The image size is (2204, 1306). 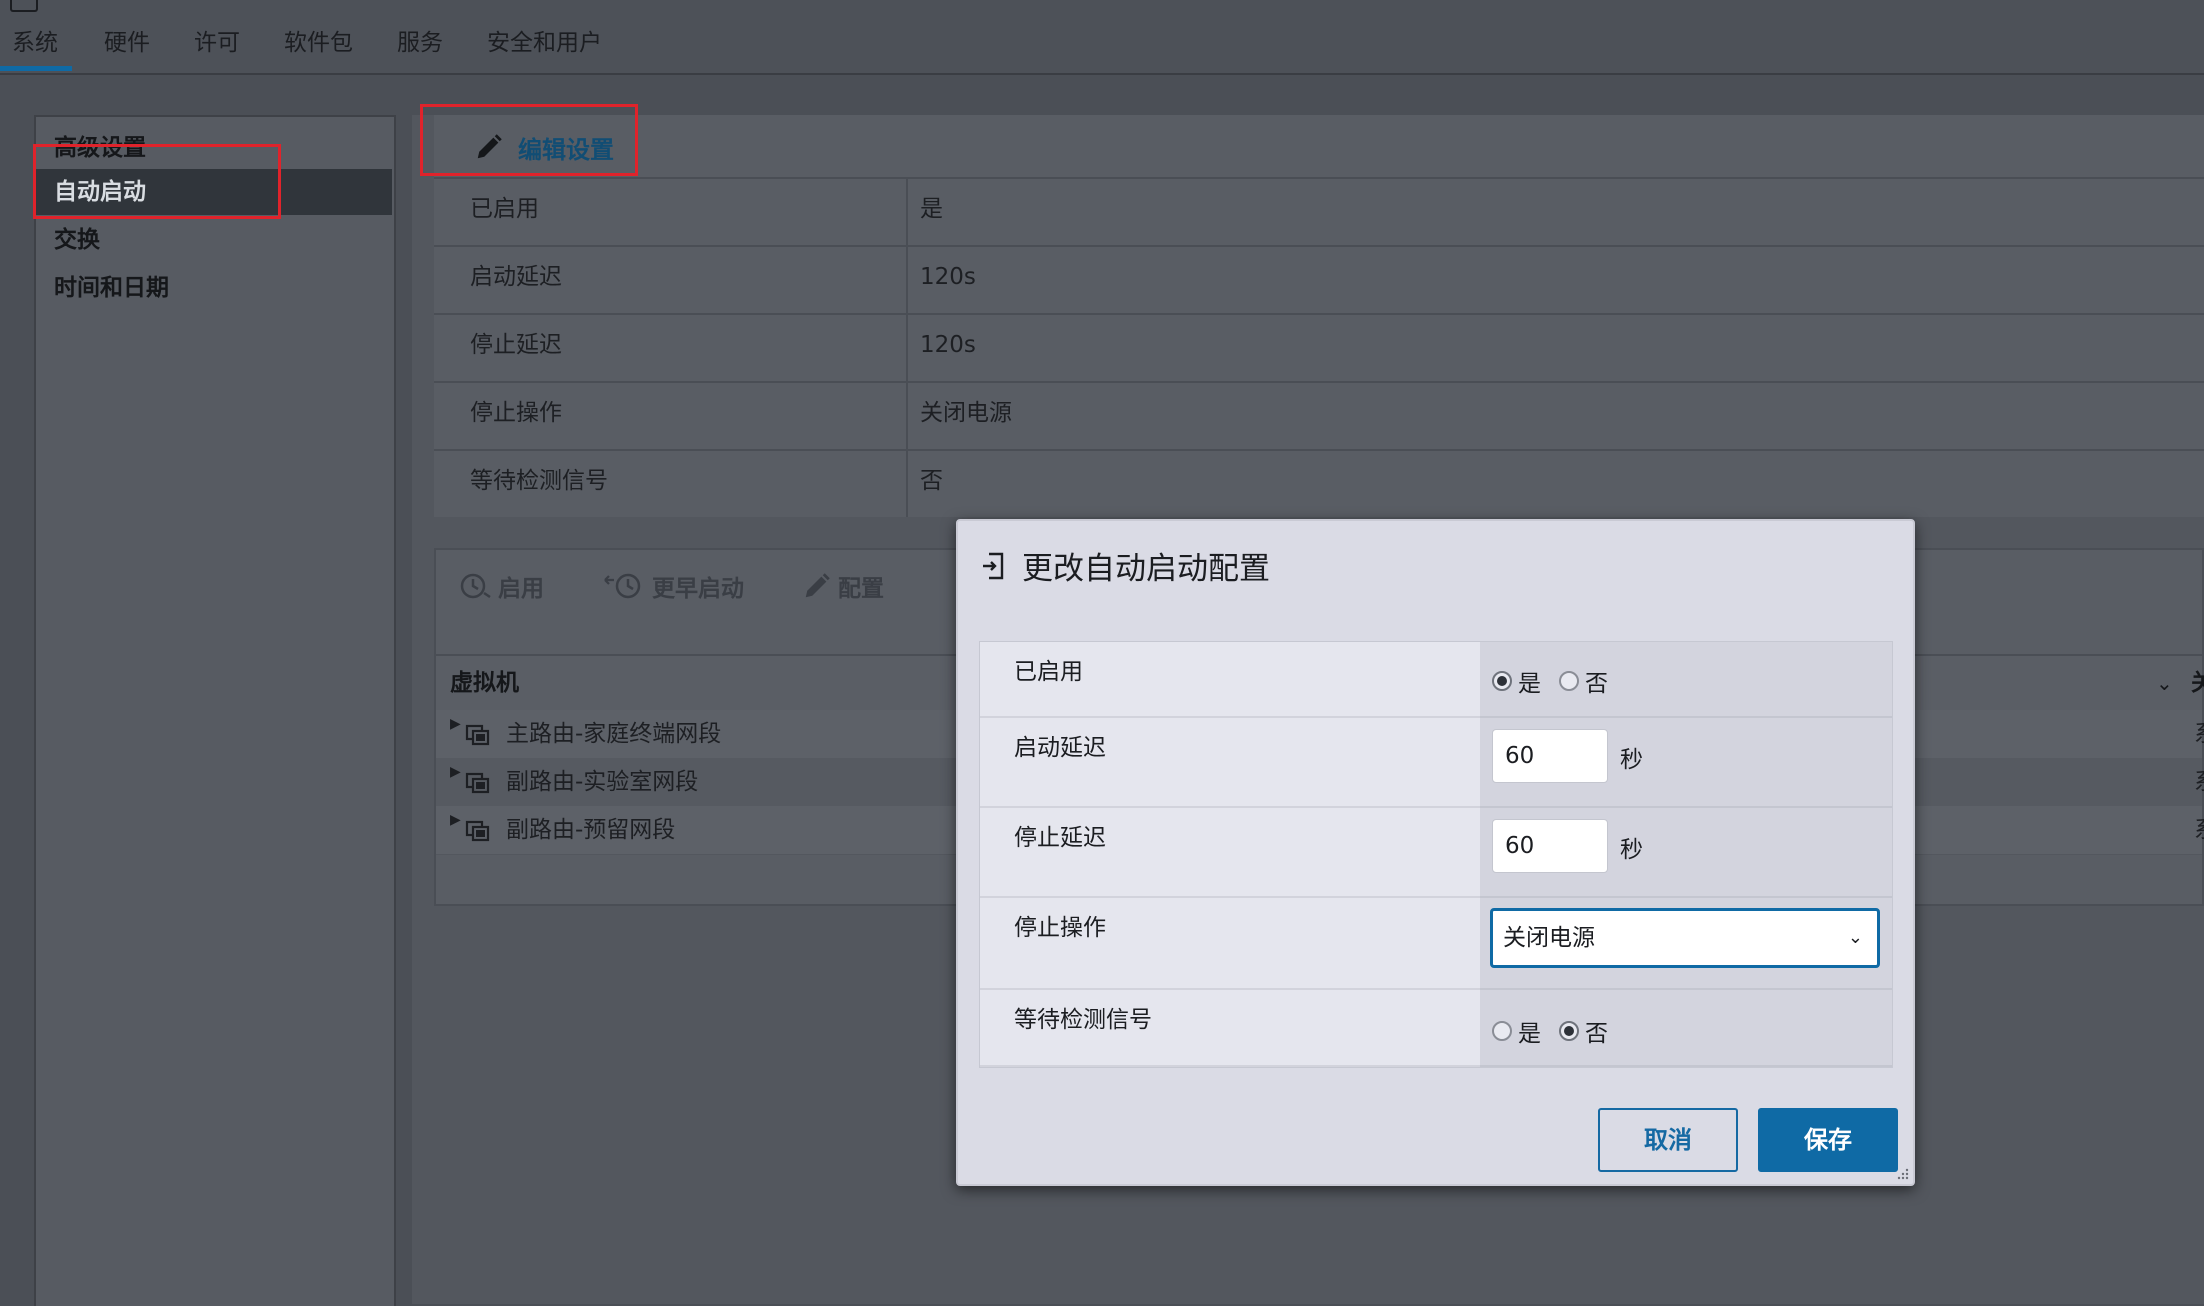 I want to click on prop-row-stop-delay: 停止延迟 120s, so click(x=1319, y=347).